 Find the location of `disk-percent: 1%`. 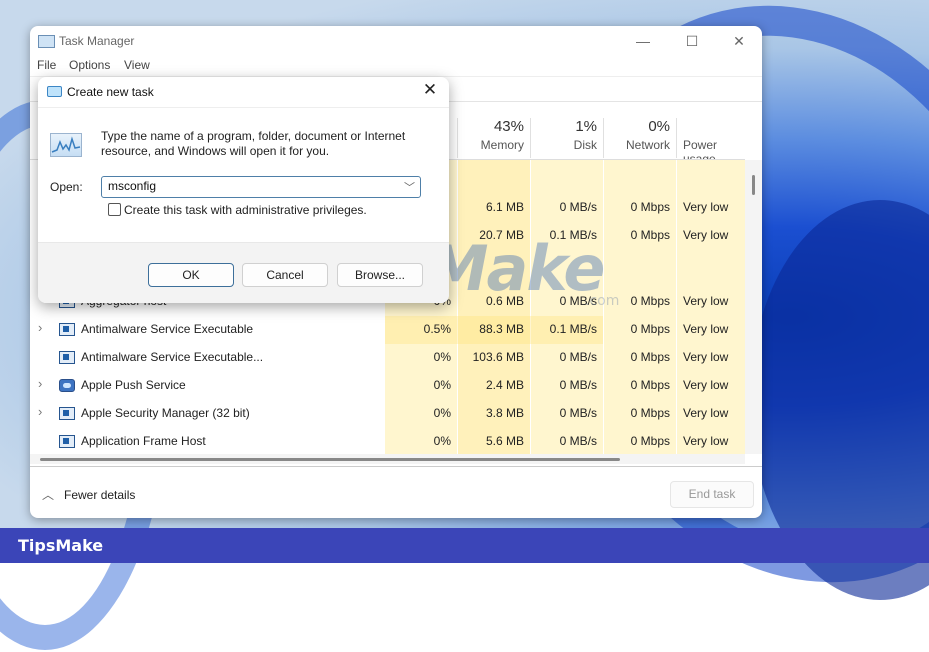

disk-percent: 1% is located at coordinates (586, 126).